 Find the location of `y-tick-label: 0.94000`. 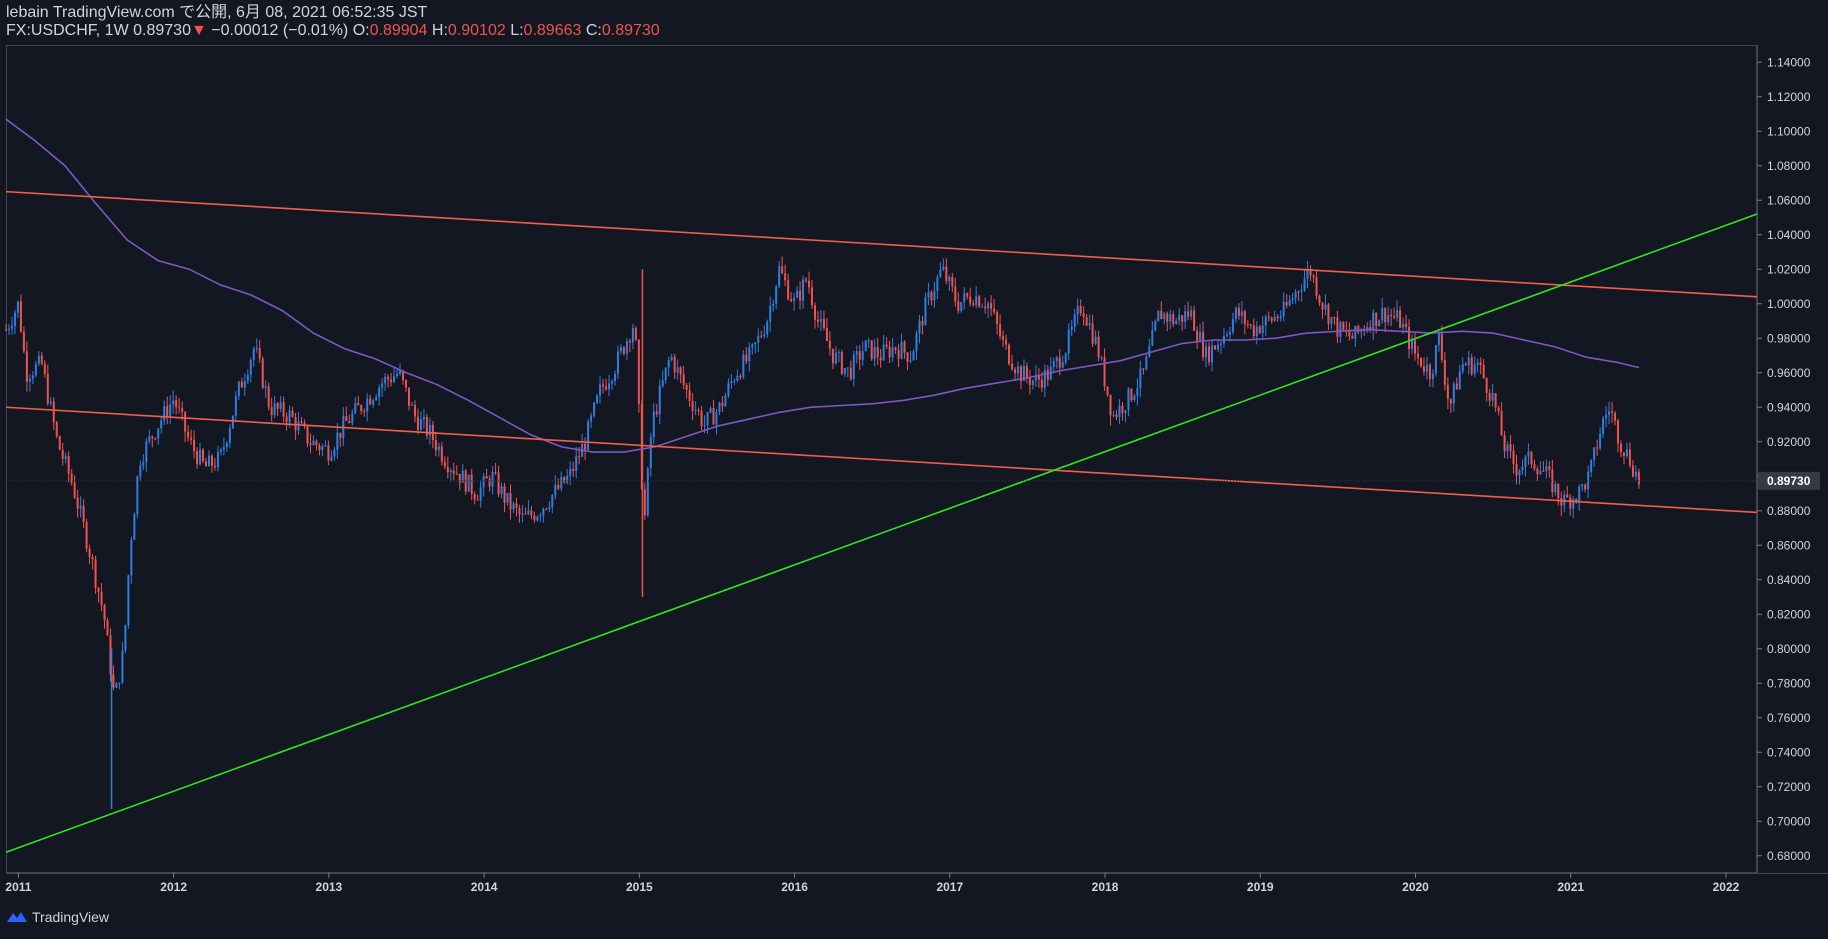

y-tick-label: 0.94000 is located at coordinates (1789, 407).